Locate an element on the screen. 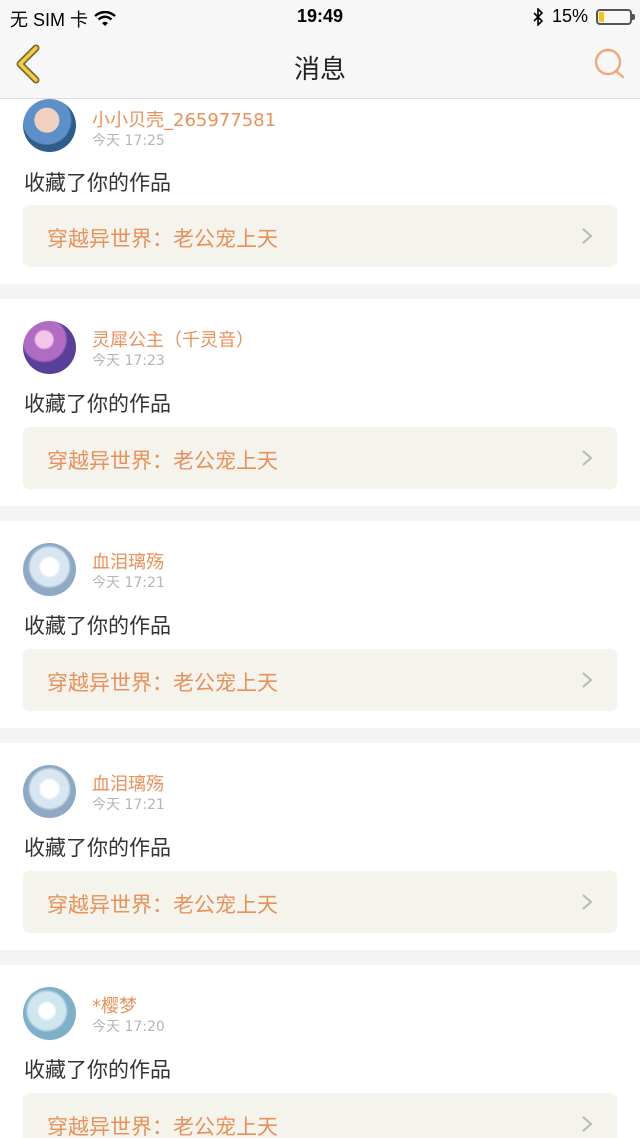 The width and height of the screenshot is (640, 1138). battery-percent: 15% is located at coordinates (569, 16).